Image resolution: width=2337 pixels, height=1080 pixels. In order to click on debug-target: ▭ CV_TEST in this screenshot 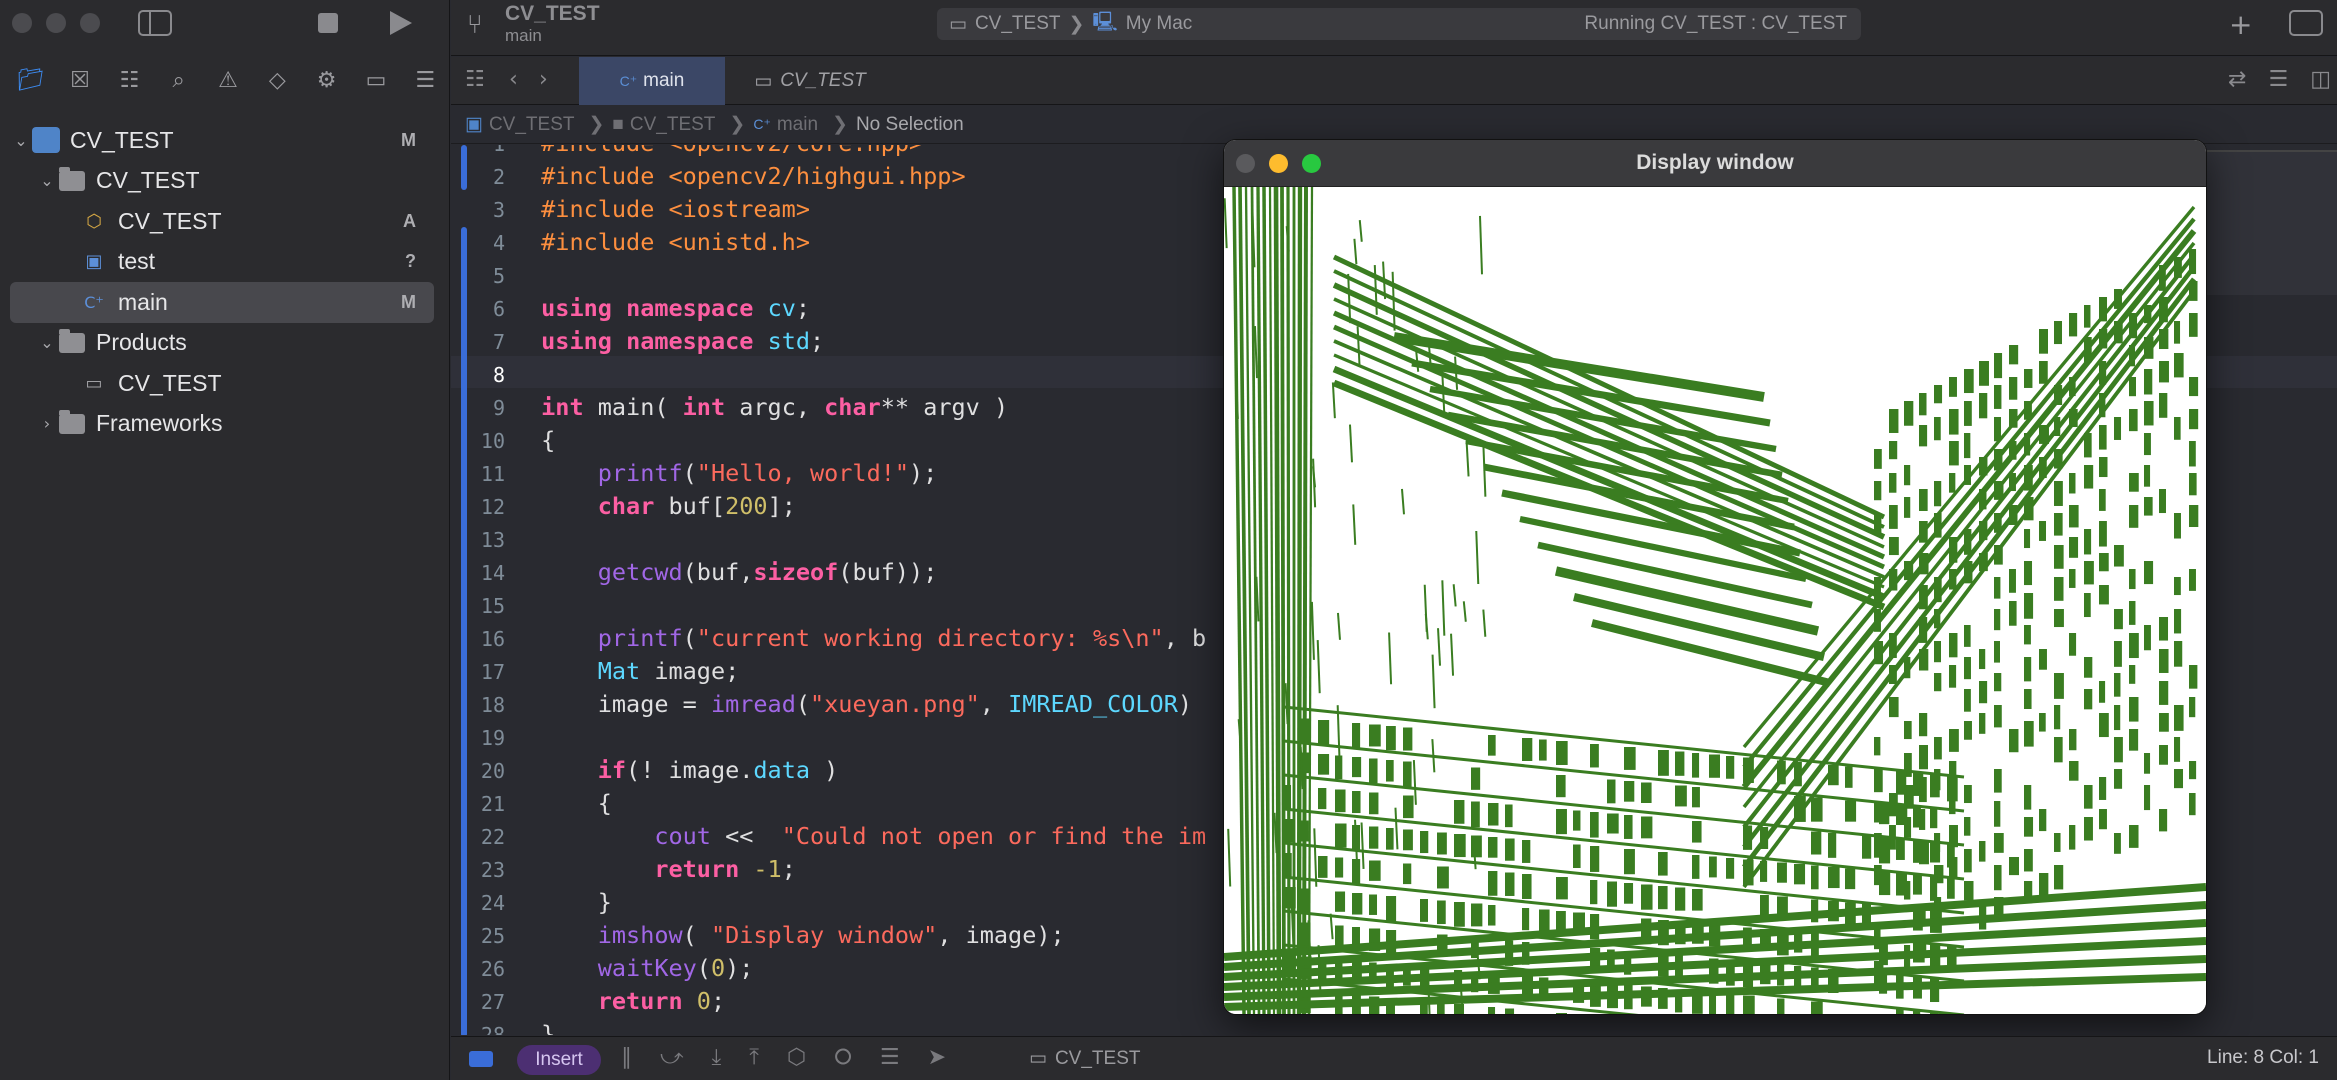, I will do `click(1084, 1058)`.